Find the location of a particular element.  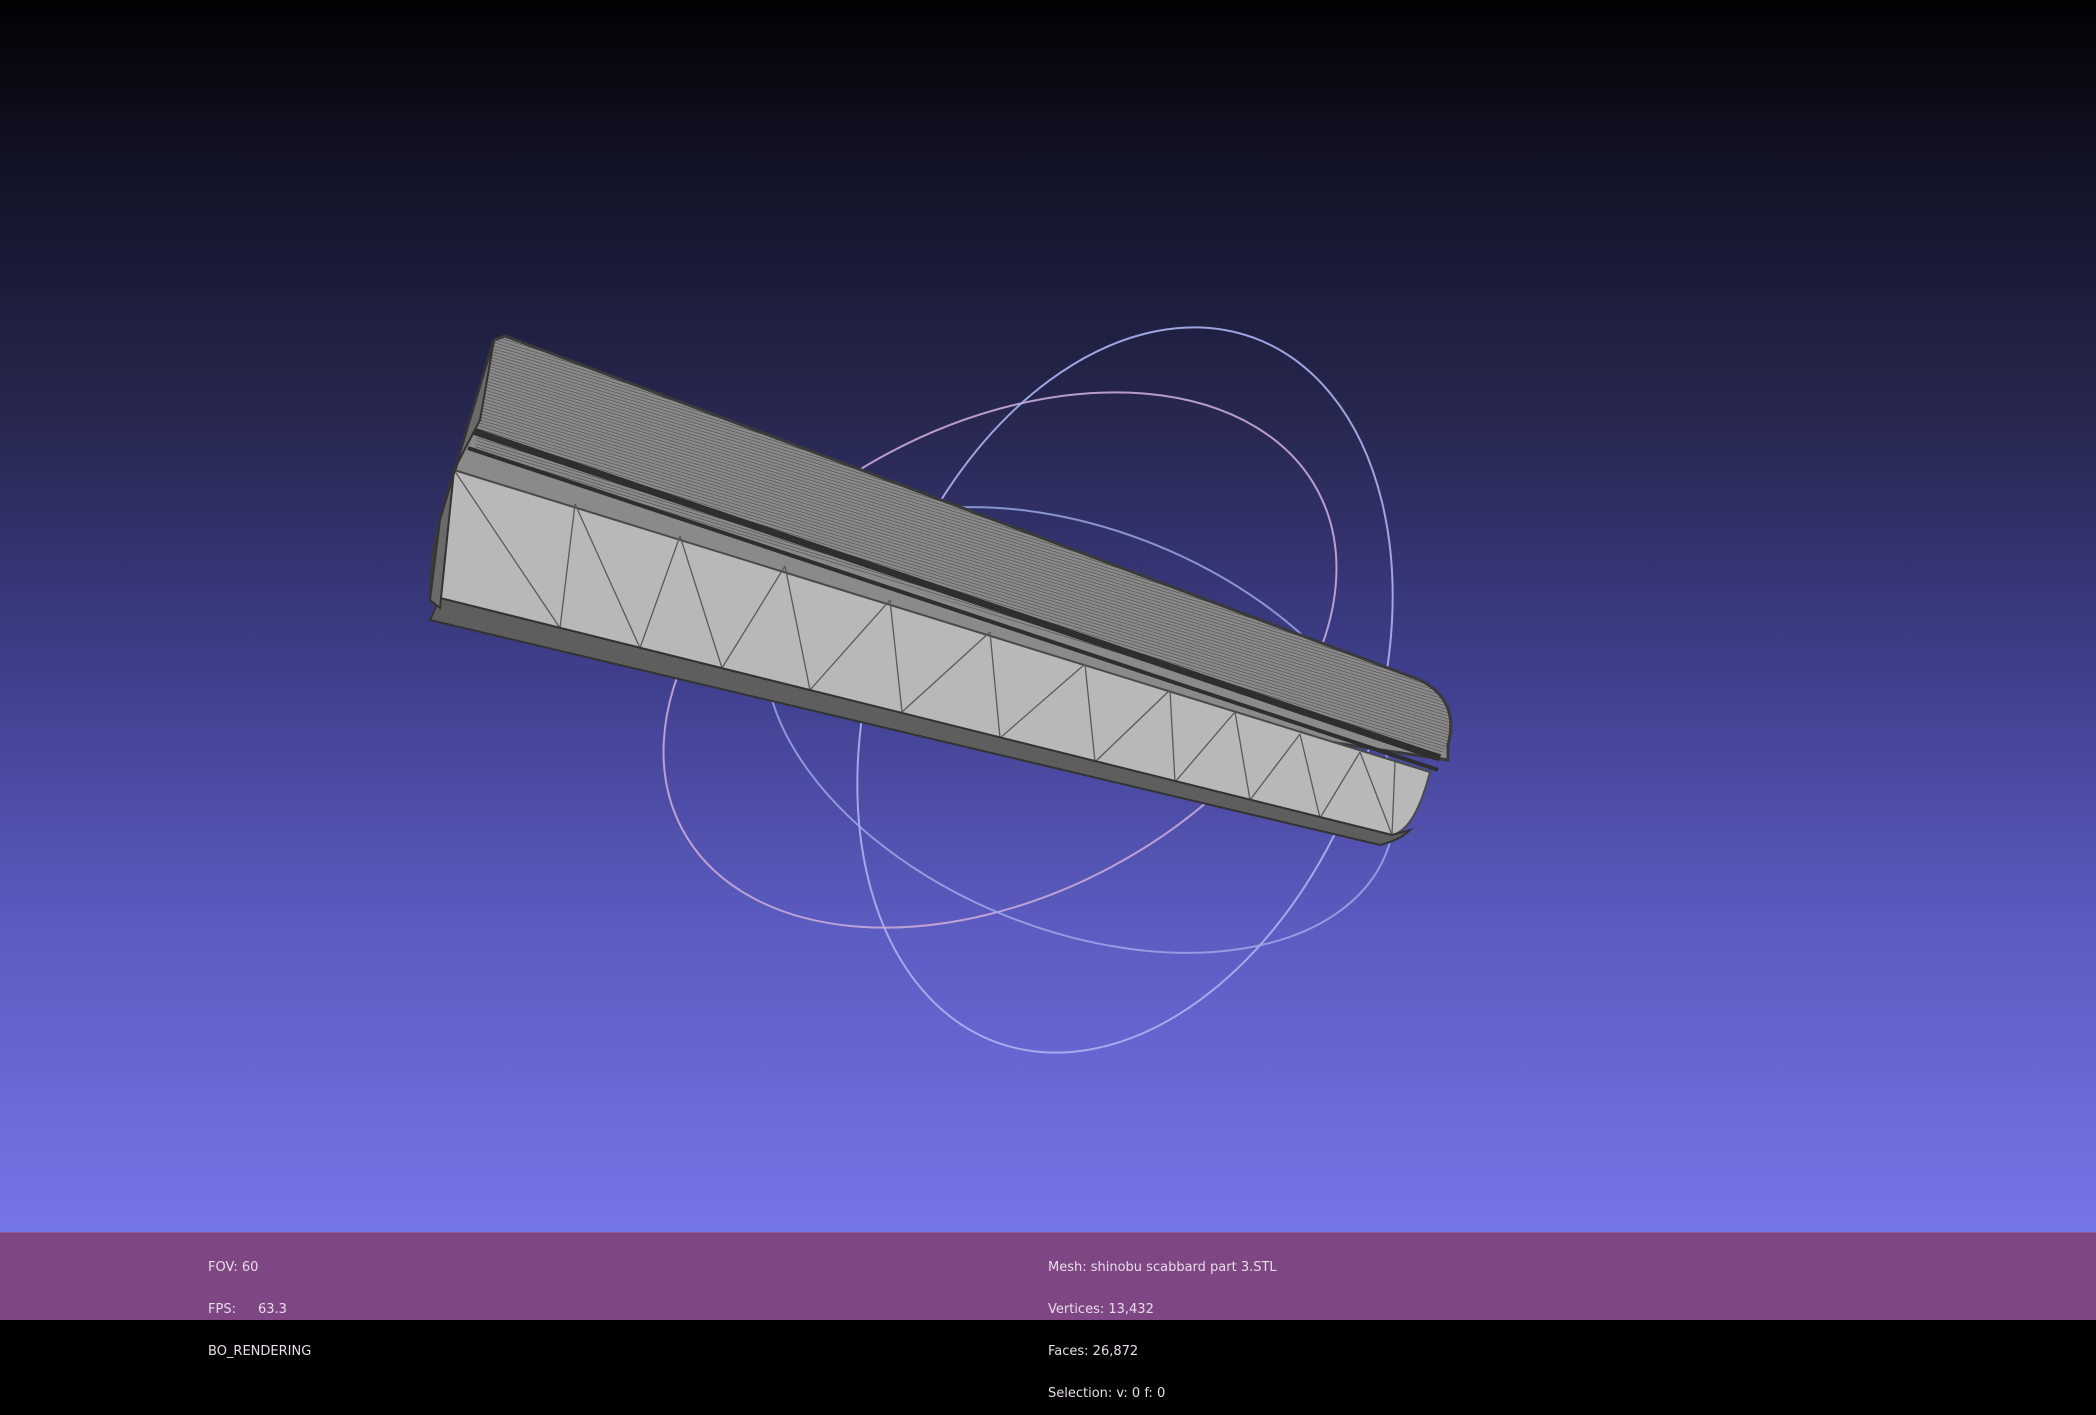

fov-value: 60 is located at coordinates (250, 1267).